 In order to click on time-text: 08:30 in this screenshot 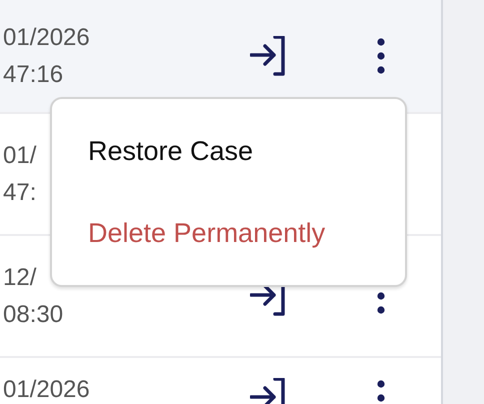, I will do `click(33, 315)`.